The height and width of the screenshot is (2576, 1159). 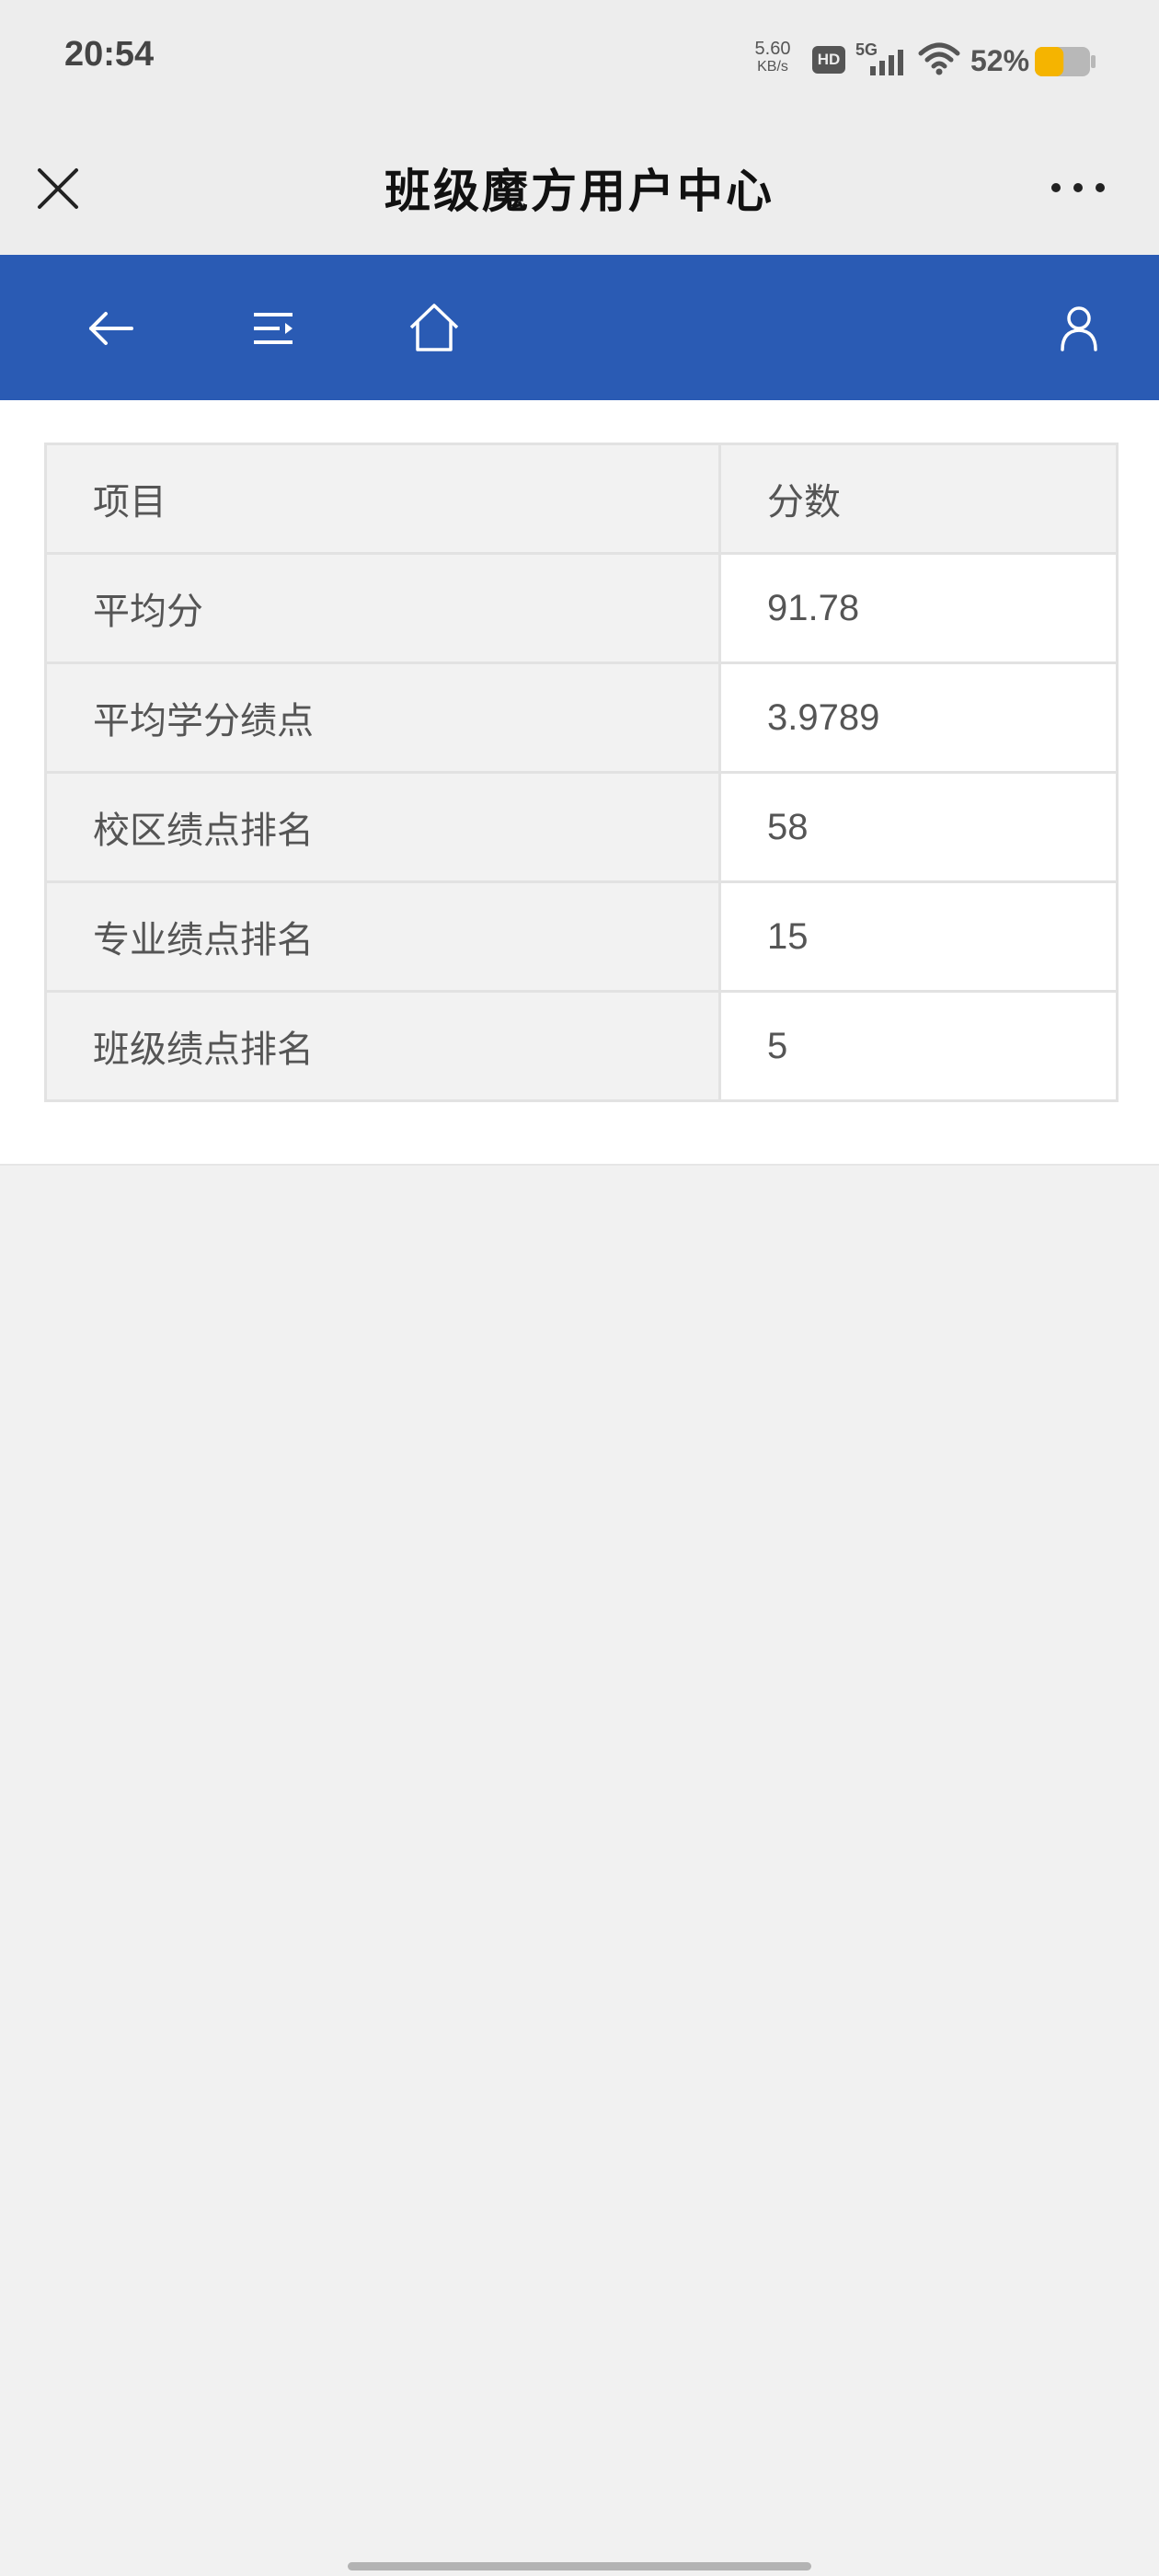 What do you see at coordinates (918, 717) in the screenshot?
I see `row-score-value: 3.9789` at bounding box center [918, 717].